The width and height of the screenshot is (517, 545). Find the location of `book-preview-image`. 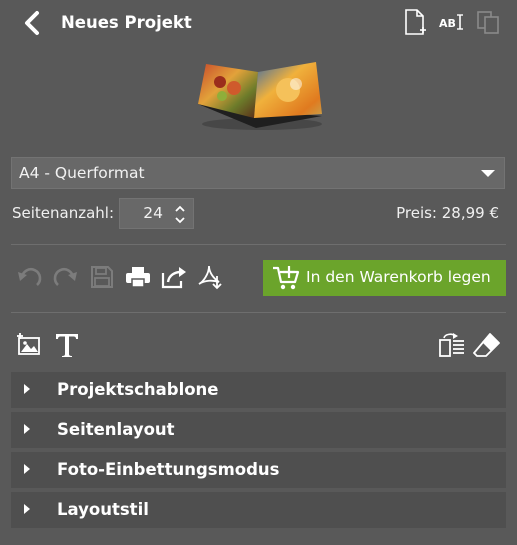

book-preview-image is located at coordinates (259, 95).